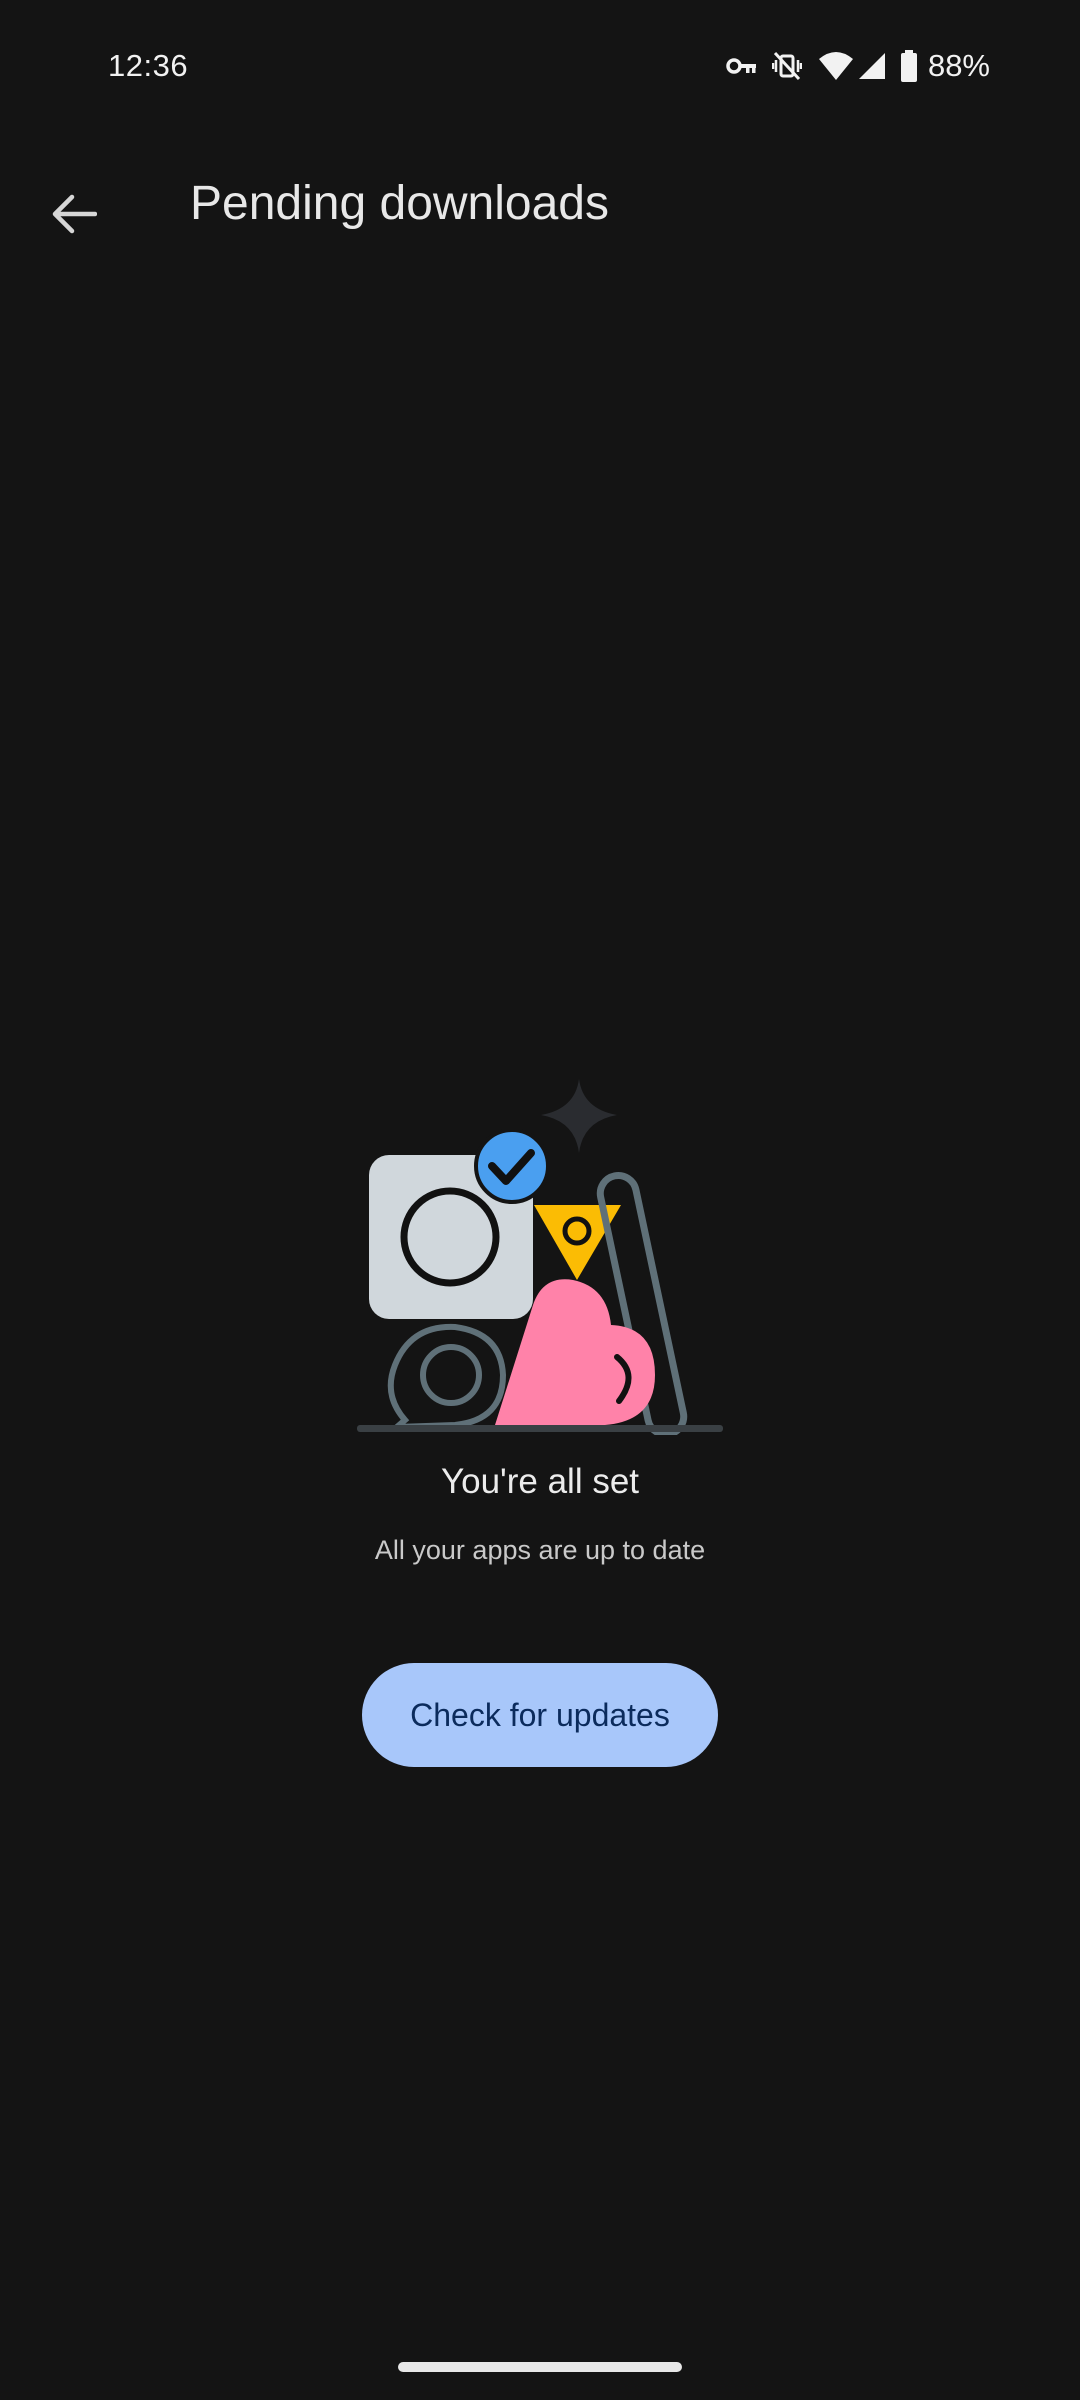 The image size is (1080, 2400). What do you see at coordinates (742, 66) in the screenshot?
I see `vpn-key-icon` at bounding box center [742, 66].